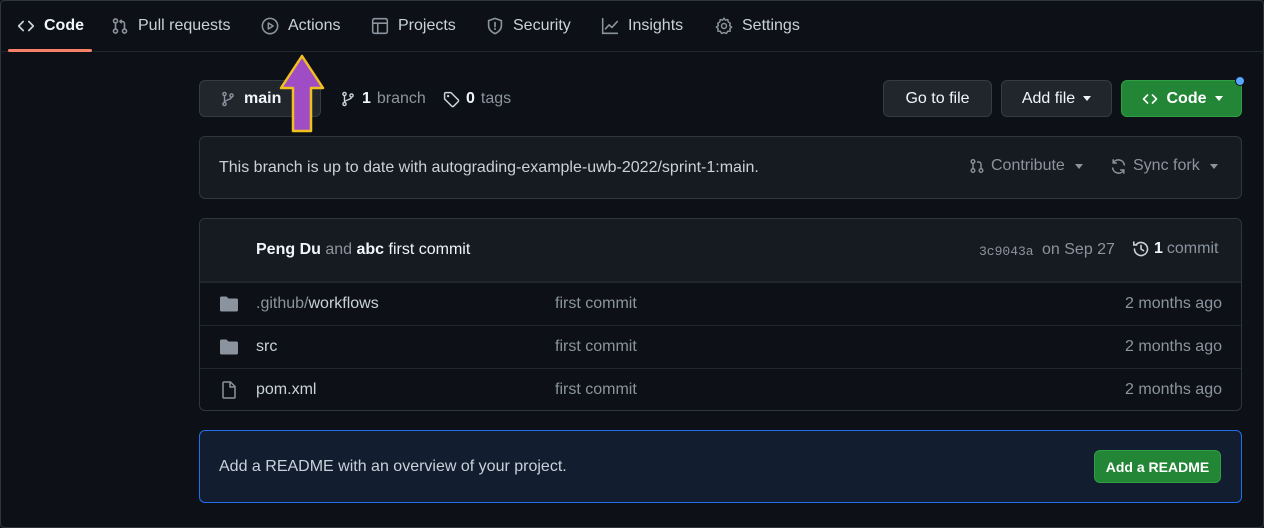 The height and width of the screenshot is (528, 1264). I want to click on tag-word: tags, so click(496, 98).